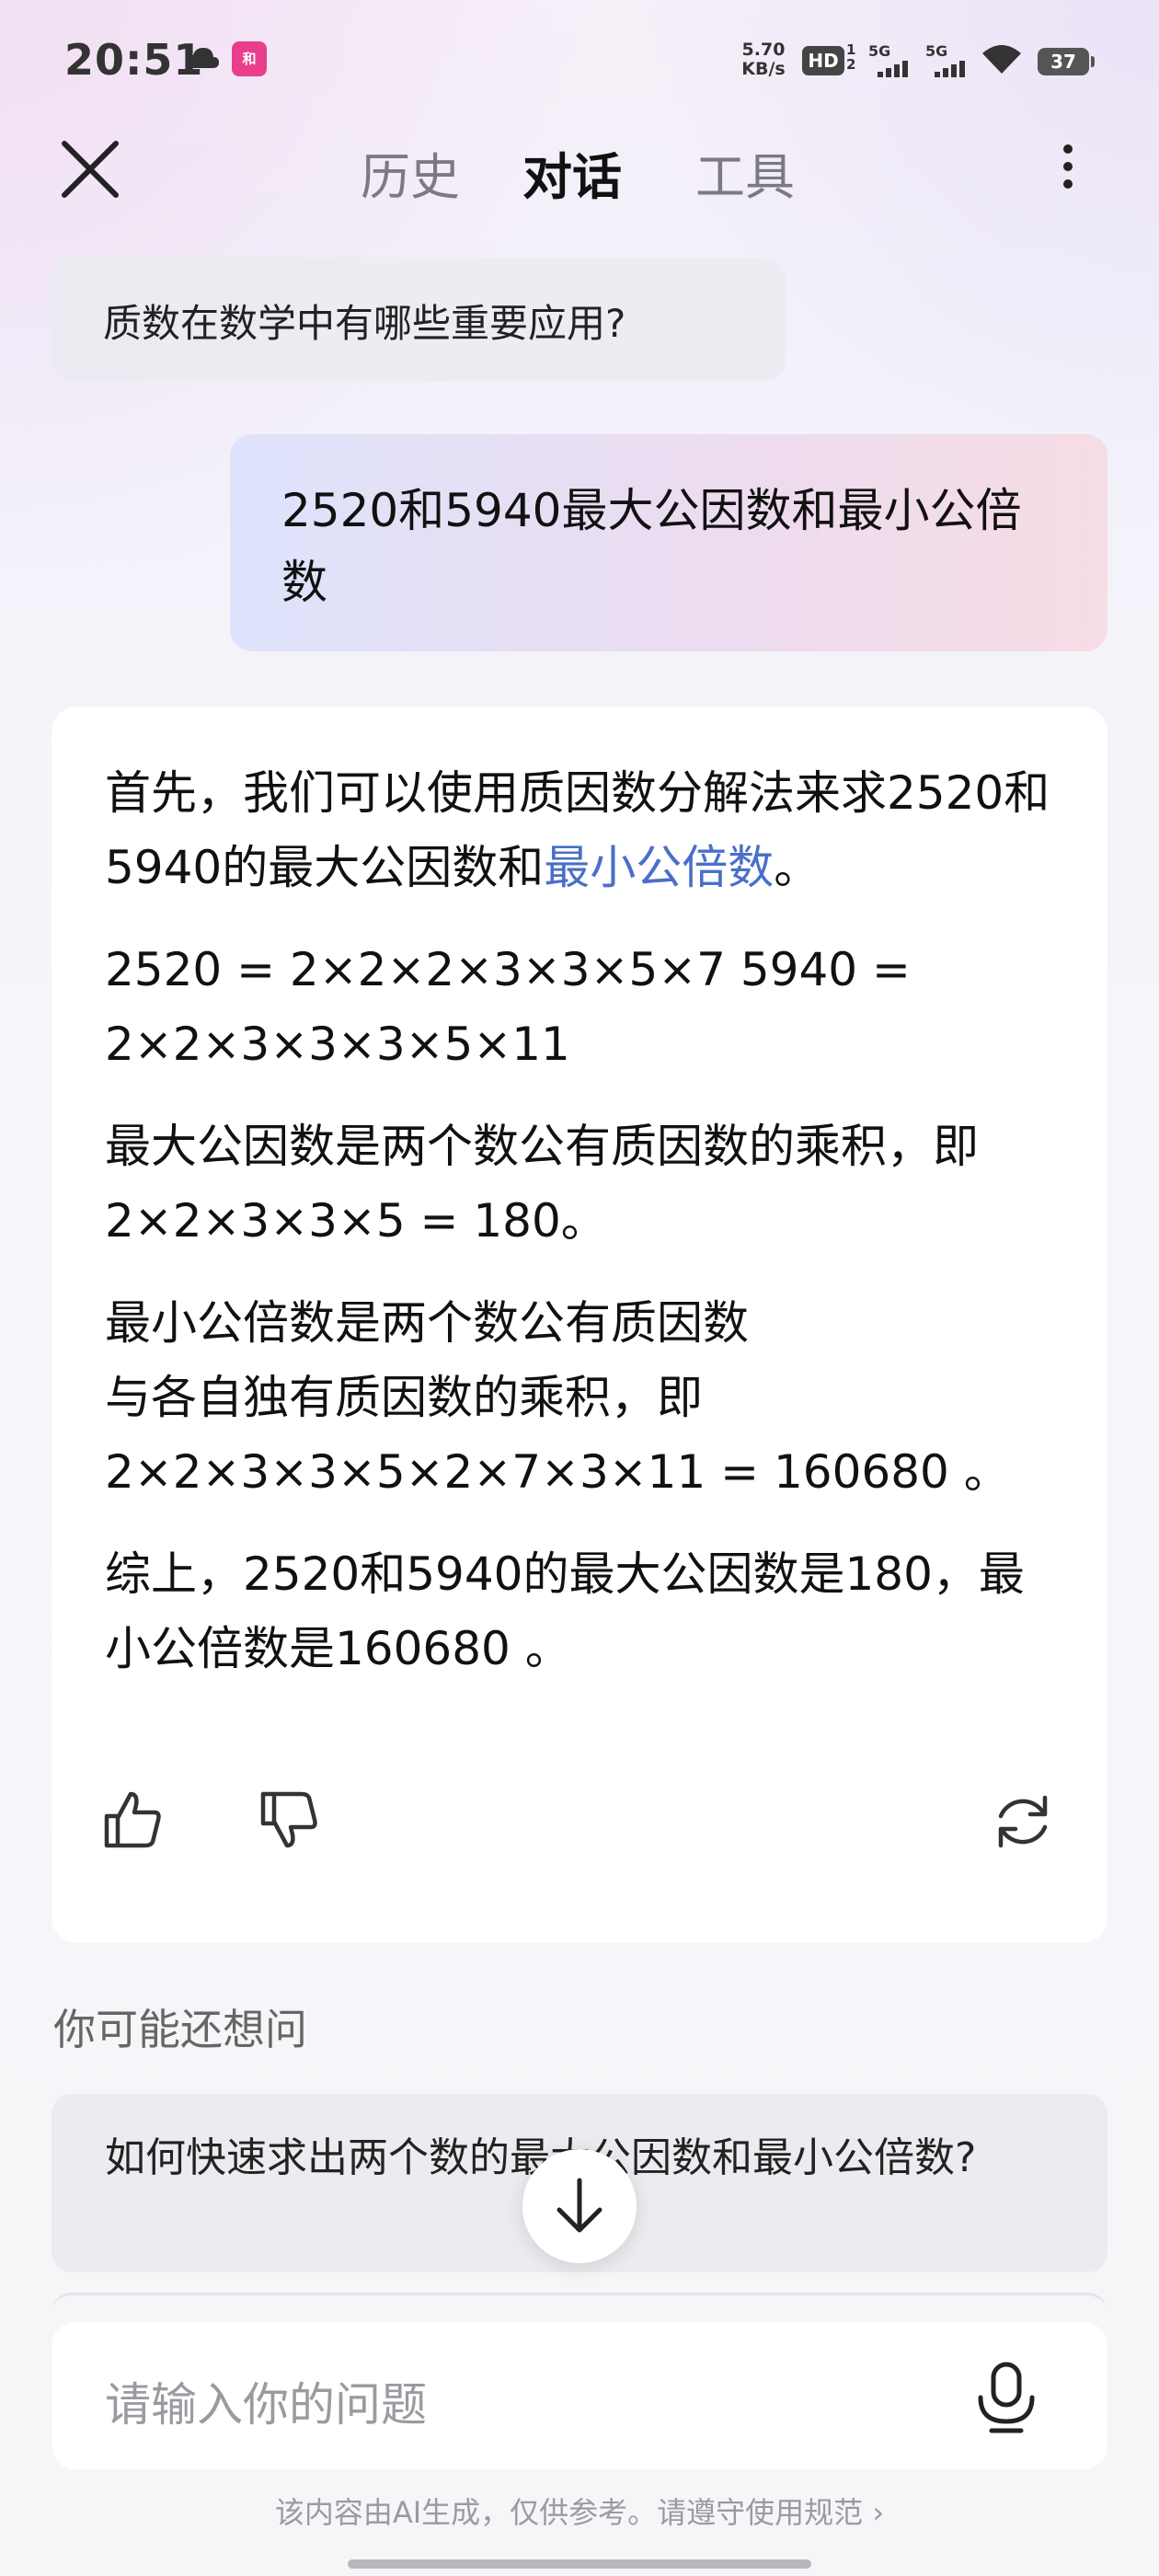 The image size is (1159, 2576). What do you see at coordinates (936, 51) in the screenshot?
I see `signal-2-label: 5G` at bounding box center [936, 51].